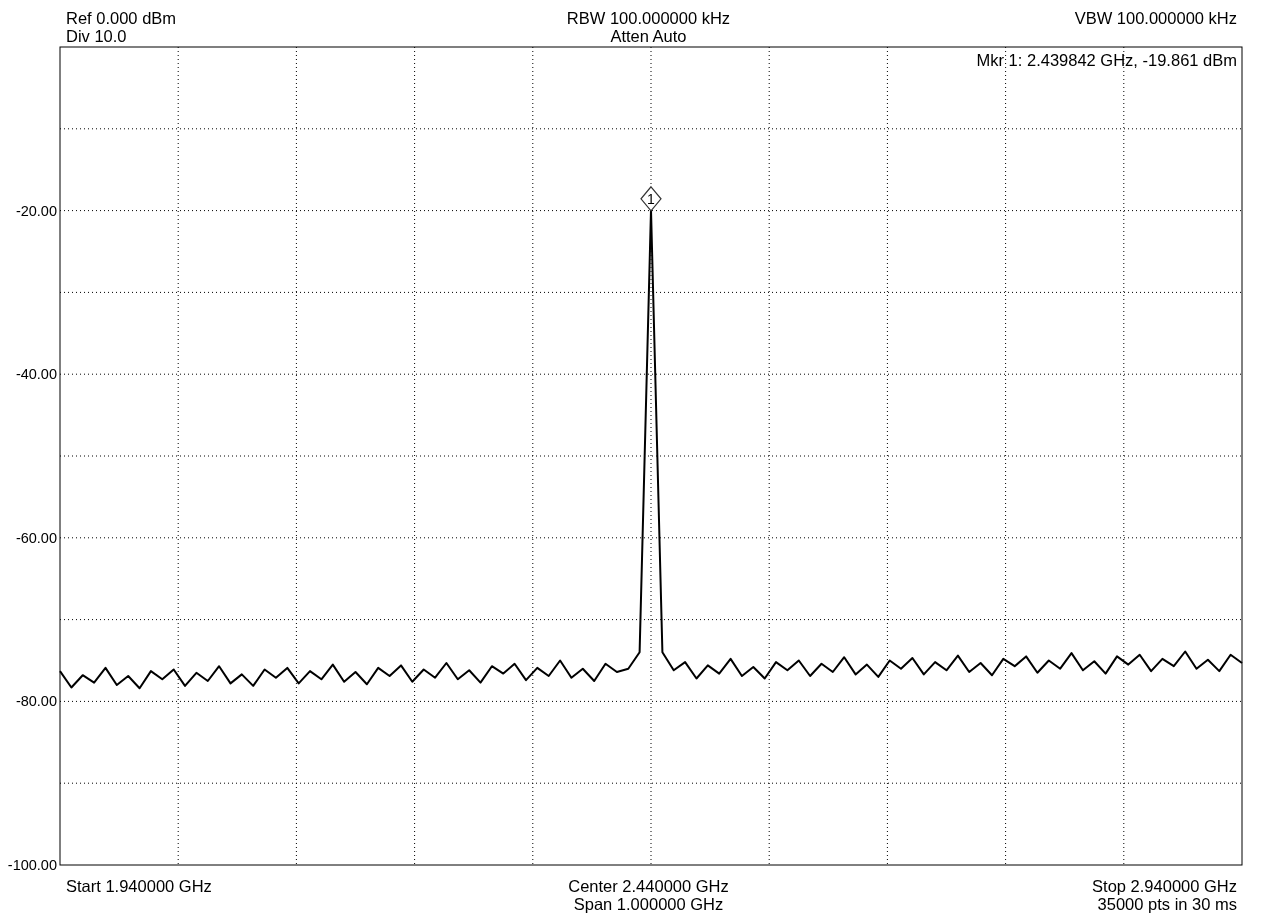 This screenshot has height=915, width=1262. I want to click on y-tick-label: -80.00, so click(36, 701).